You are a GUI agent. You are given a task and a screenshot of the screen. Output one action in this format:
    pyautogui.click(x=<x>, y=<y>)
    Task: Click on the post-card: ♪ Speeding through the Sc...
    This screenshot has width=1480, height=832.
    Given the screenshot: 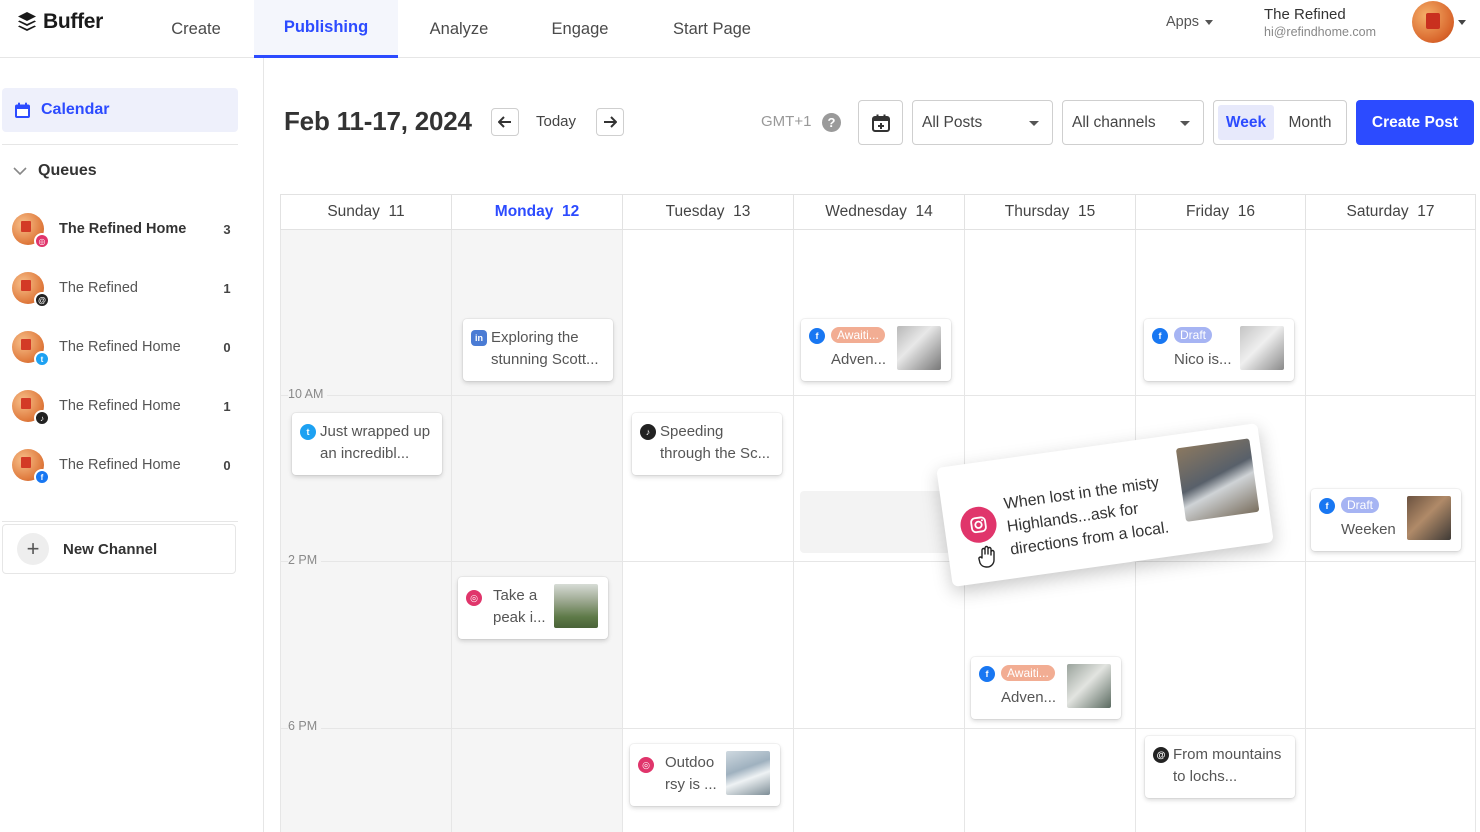 What is the action you would take?
    pyautogui.click(x=707, y=444)
    